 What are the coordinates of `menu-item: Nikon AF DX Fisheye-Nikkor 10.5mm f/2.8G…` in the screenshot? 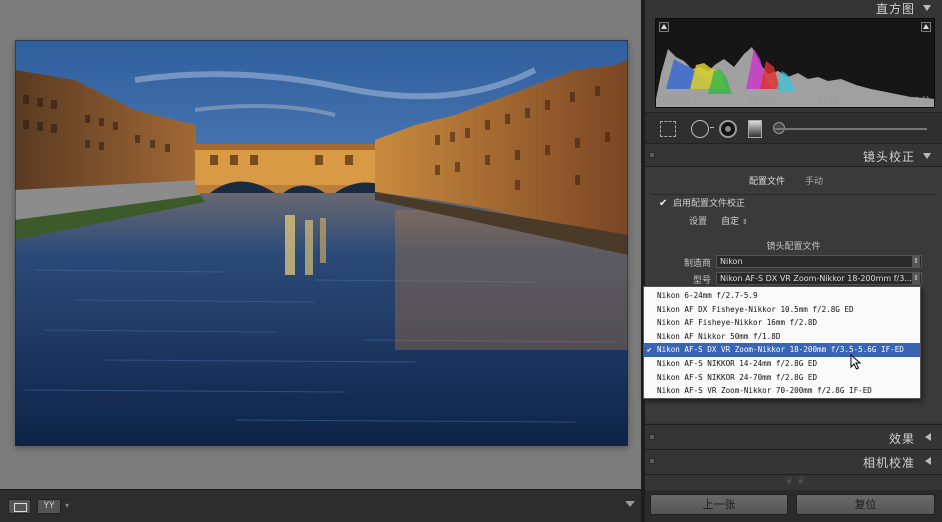 It's located at (782, 310).